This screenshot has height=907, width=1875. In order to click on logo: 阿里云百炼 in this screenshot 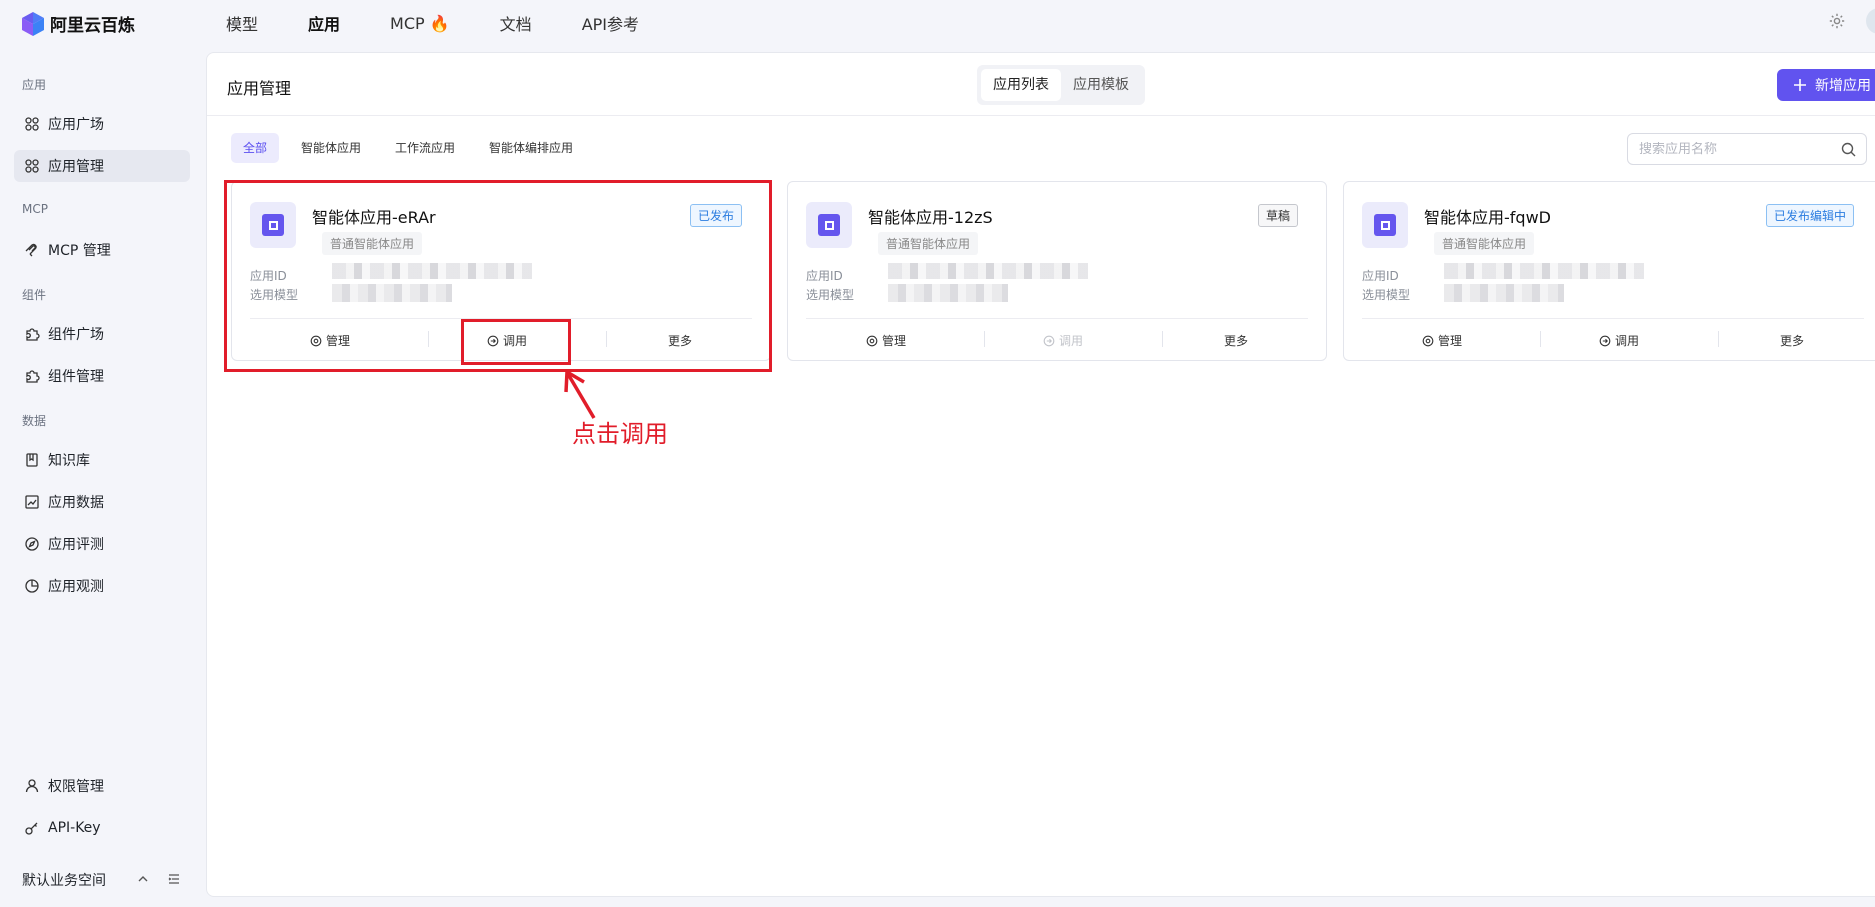, I will do `click(78, 23)`.